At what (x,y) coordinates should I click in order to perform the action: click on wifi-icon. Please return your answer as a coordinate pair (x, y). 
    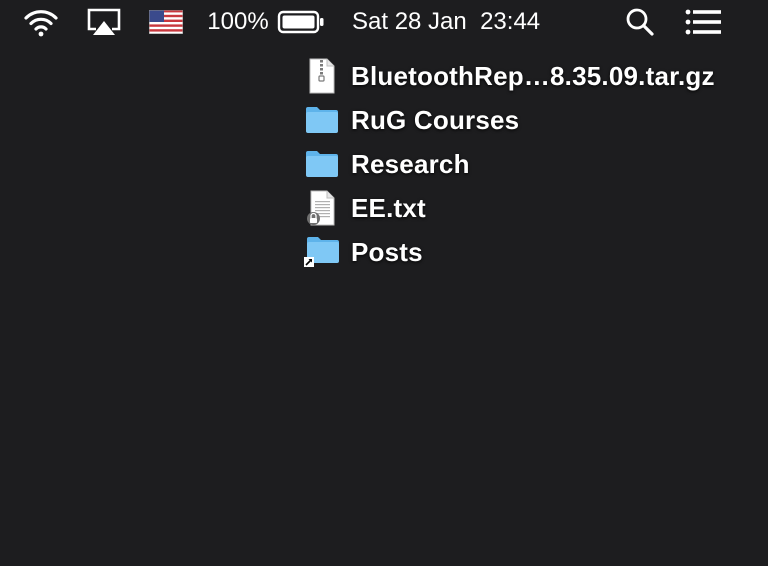
    Looking at the image, I should click on (41, 22).